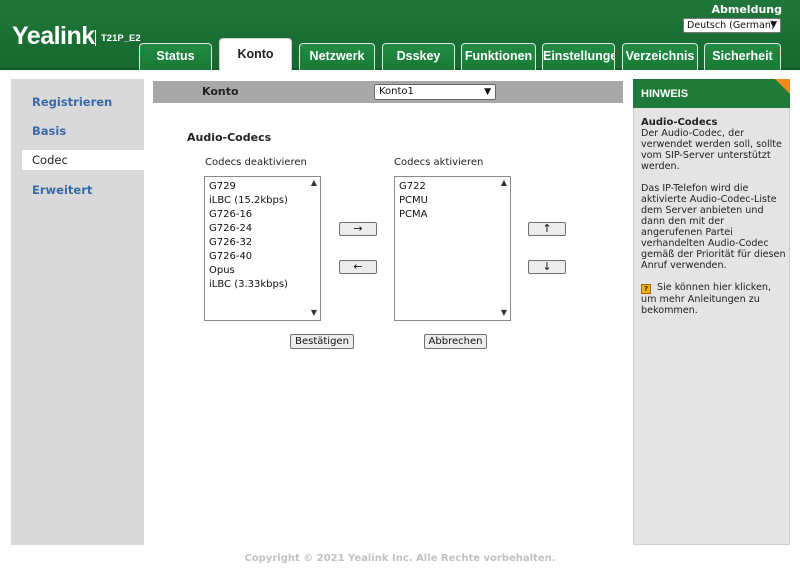 The width and height of the screenshot is (800, 574). Describe the element at coordinates (84, 131) in the screenshot. I see `sidebar-item-basis: Basis` at that location.